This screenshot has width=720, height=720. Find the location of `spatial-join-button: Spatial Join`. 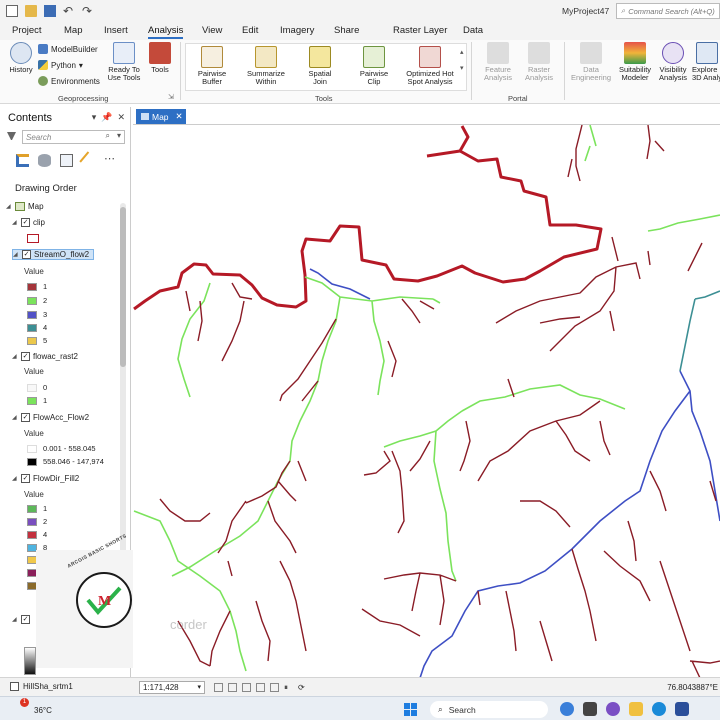

spatial-join-button: Spatial Join is located at coordinates (320, 66).